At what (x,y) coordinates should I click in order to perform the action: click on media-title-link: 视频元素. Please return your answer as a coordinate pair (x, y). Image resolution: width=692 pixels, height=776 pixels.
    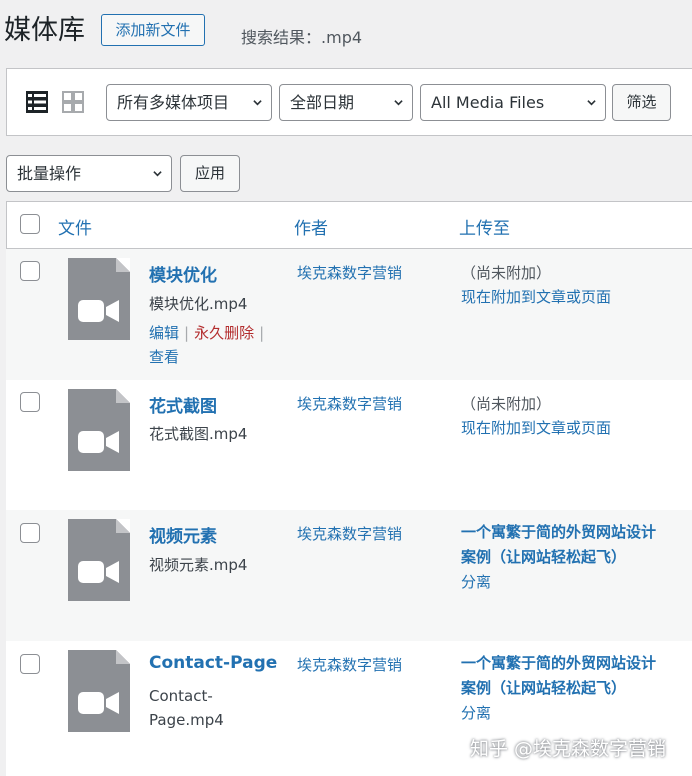
    Looking at the image, I should click on (183, 534).